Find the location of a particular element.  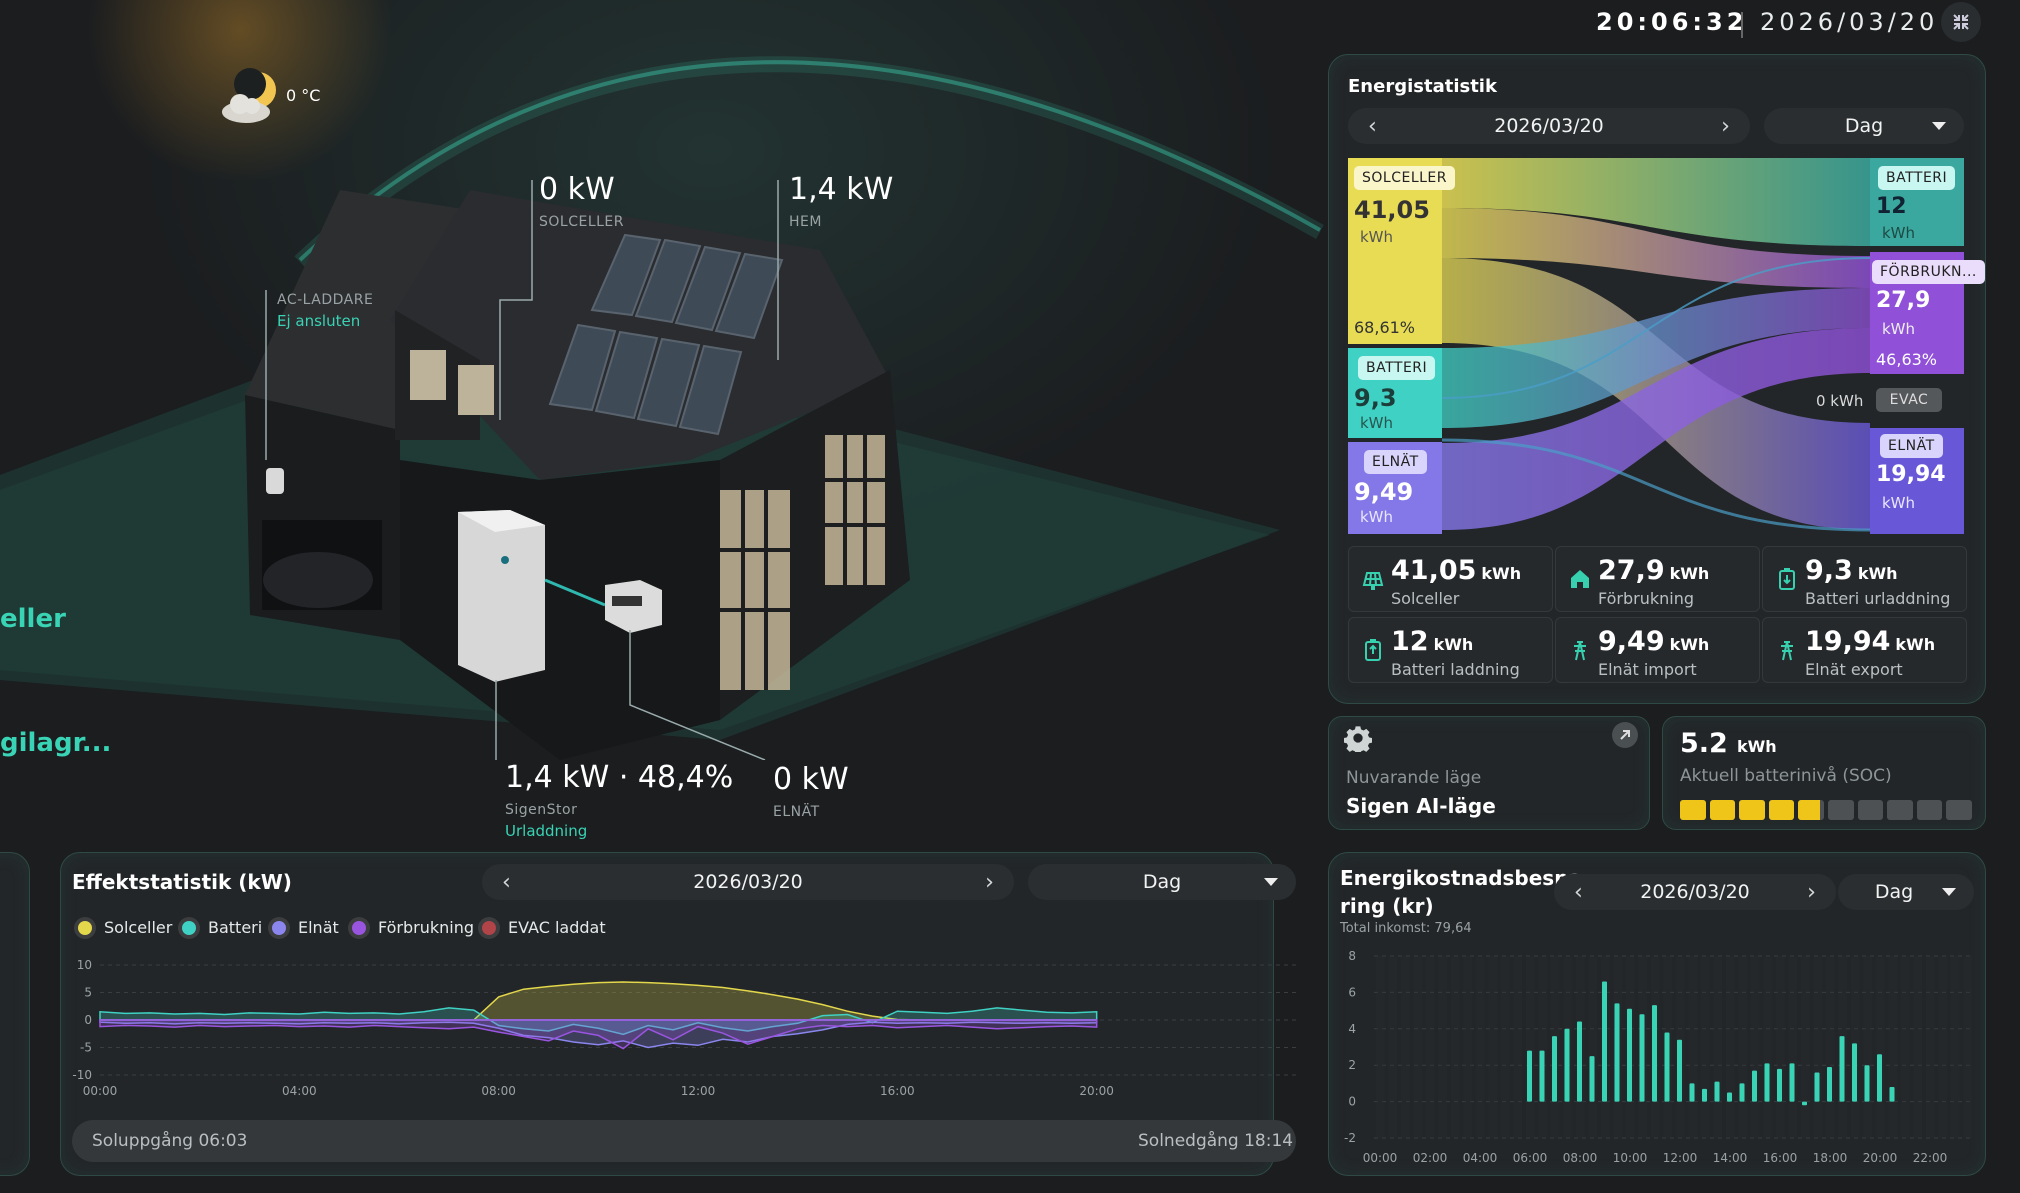

legend-item-evac: EVAC laddat is located at coordinates (544, 927).